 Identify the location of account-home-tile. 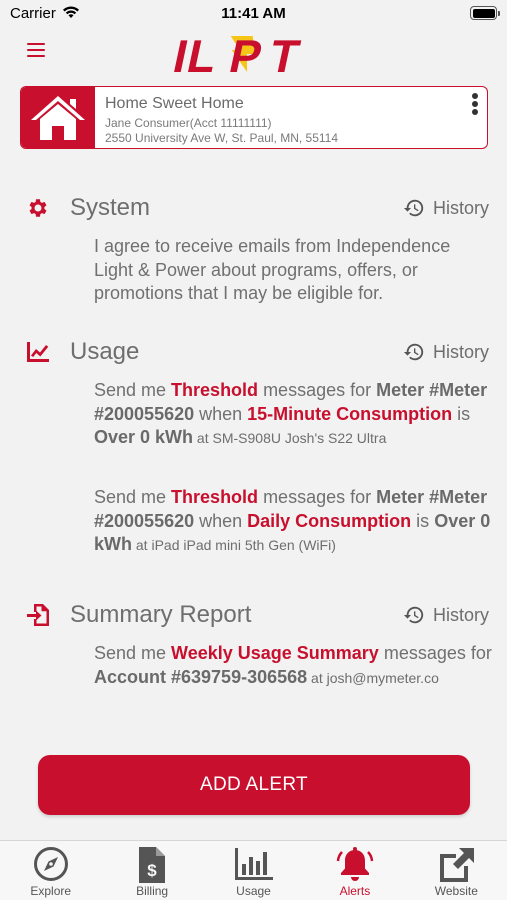
(58, 117).